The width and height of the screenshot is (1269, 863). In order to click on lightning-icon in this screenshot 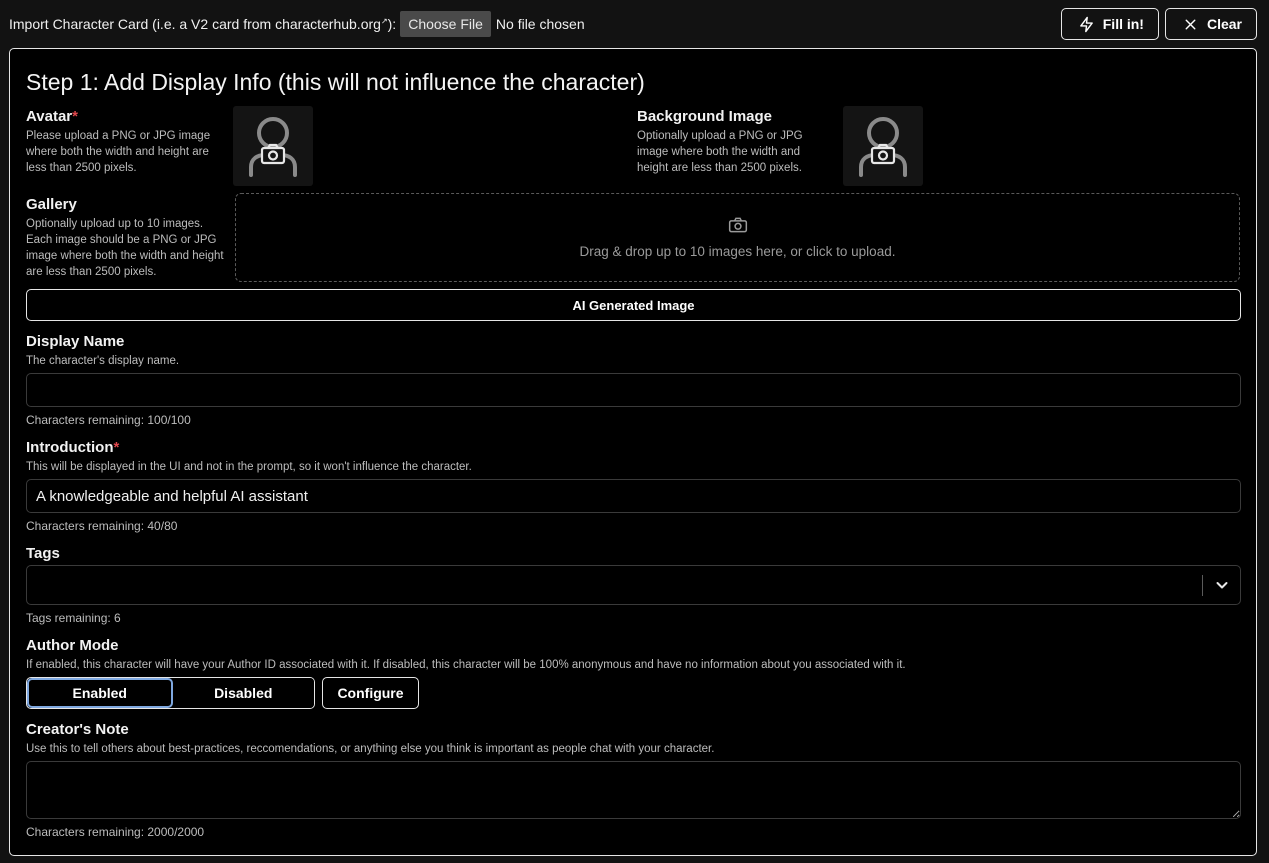, I will do `click(1086, 24)`.